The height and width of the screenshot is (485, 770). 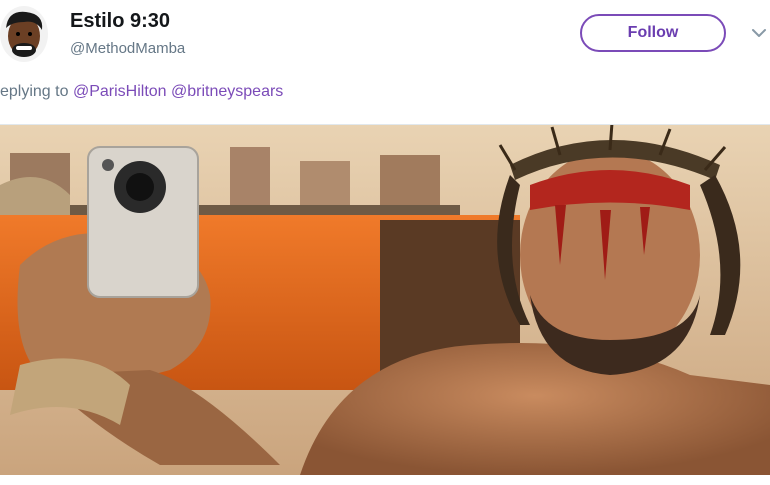 What do you see at coordinates (120, 21) in the screenshot?
I see `display-name: Estilo 9:30` at bounding box center [120, 21].